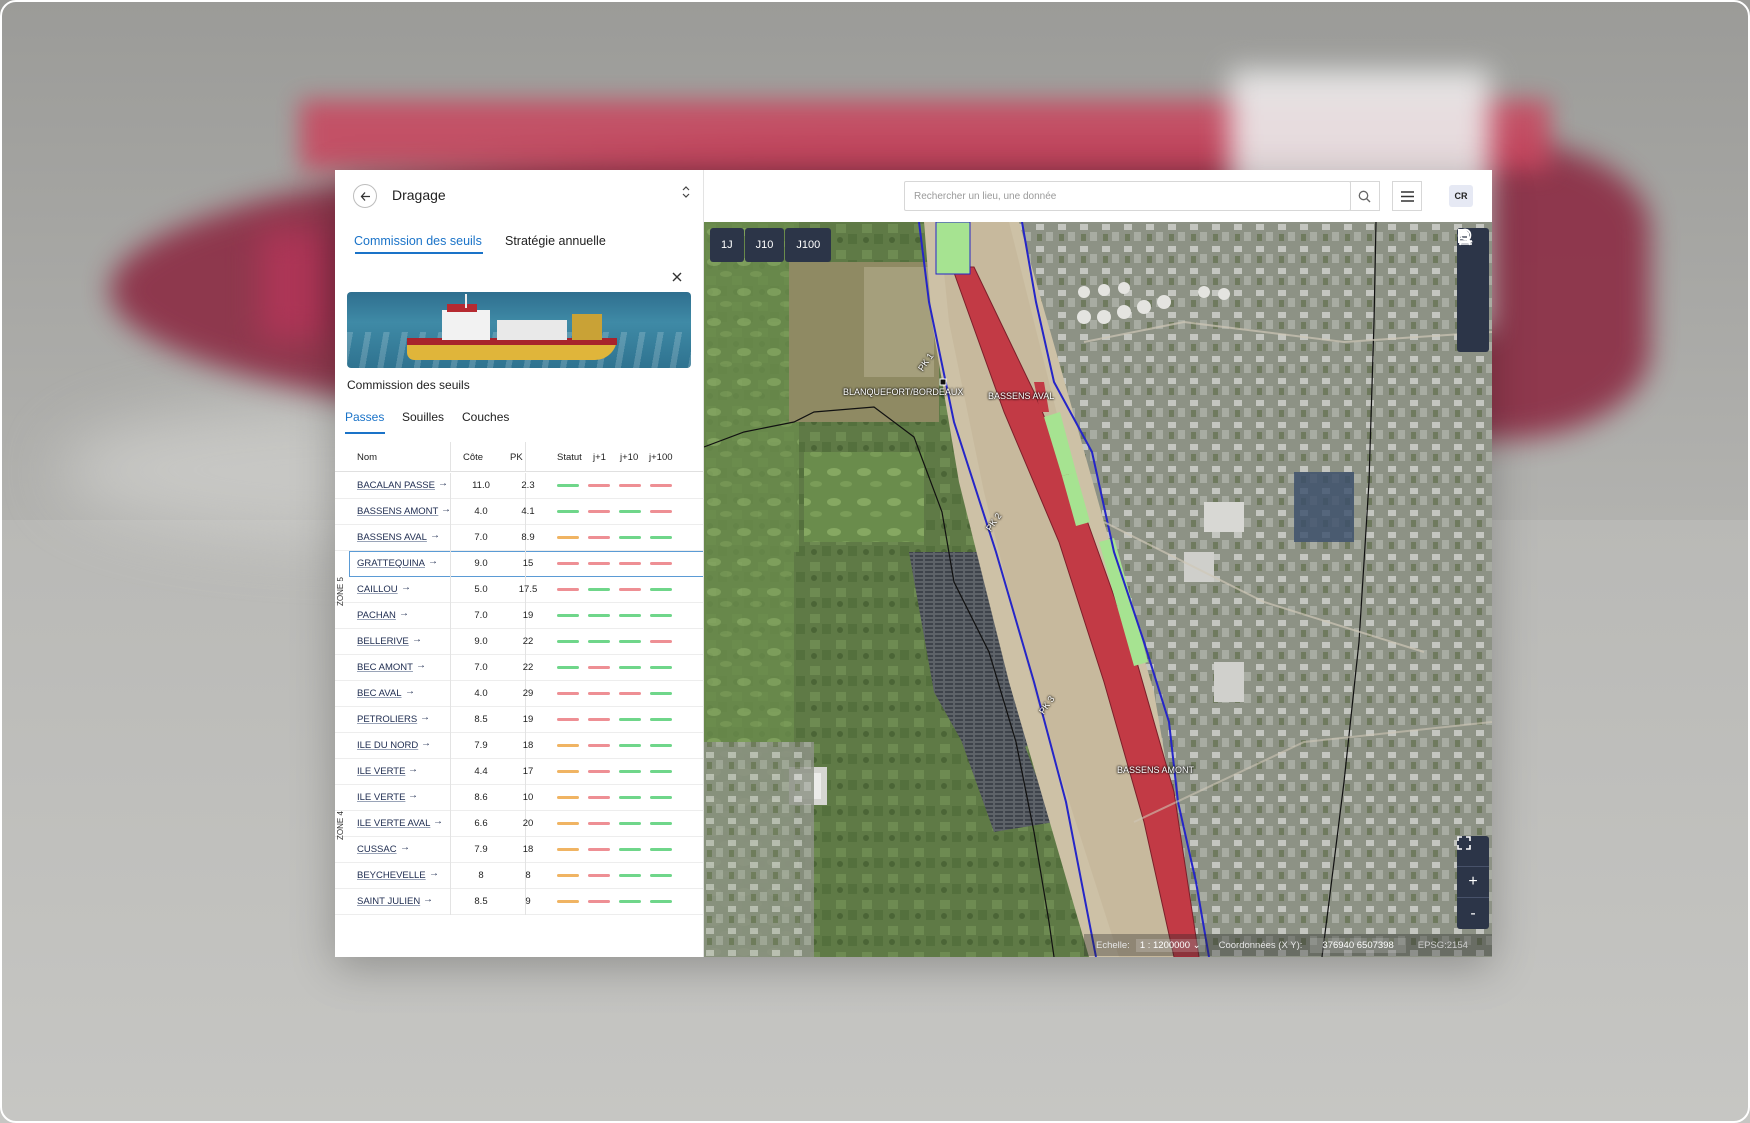 This screenshot has width=1750, height=1123. What do you see at coordinates (377, 589) in the screenshot?
I see `pass-name-link: CAILLOU` at bounding box center [377, 589].